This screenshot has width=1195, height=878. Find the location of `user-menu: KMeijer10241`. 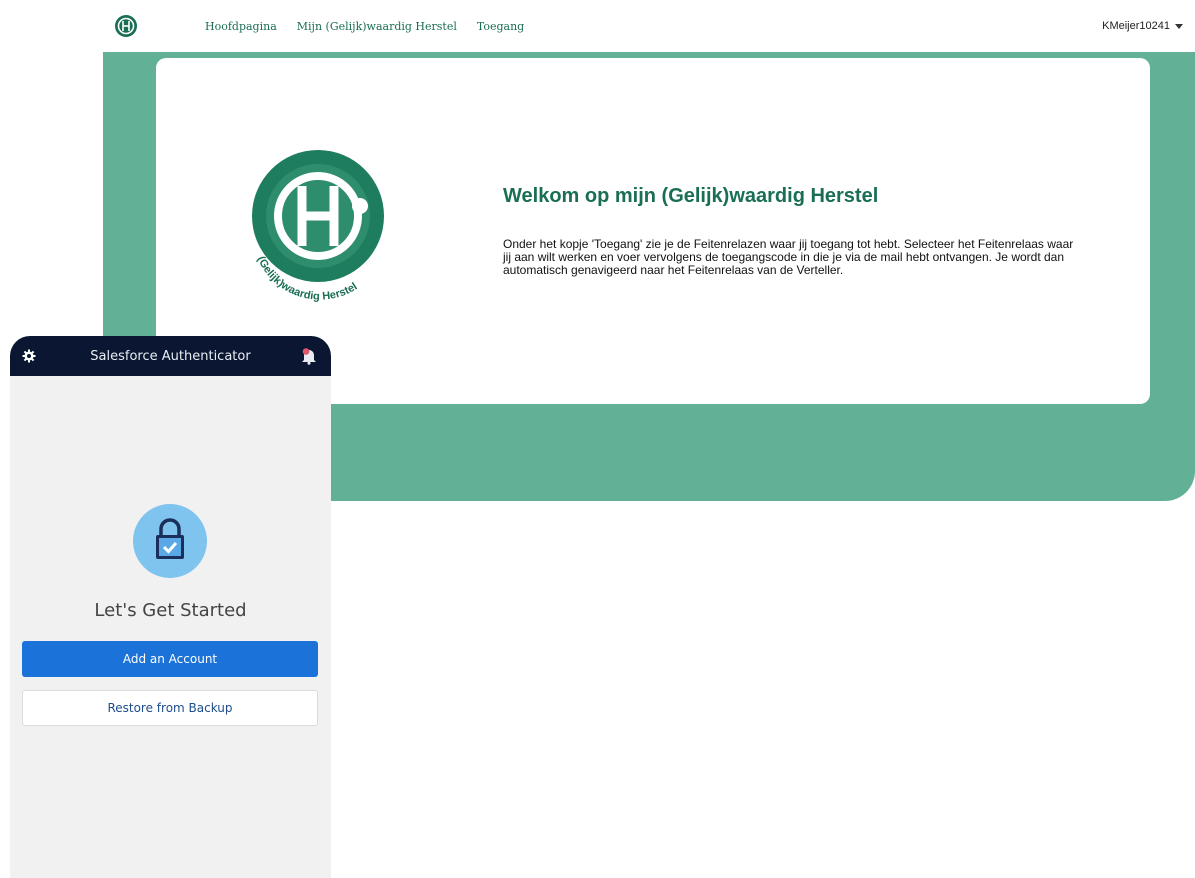

user-menu: KMeijer10241 is located at coordinates (1142, 26).